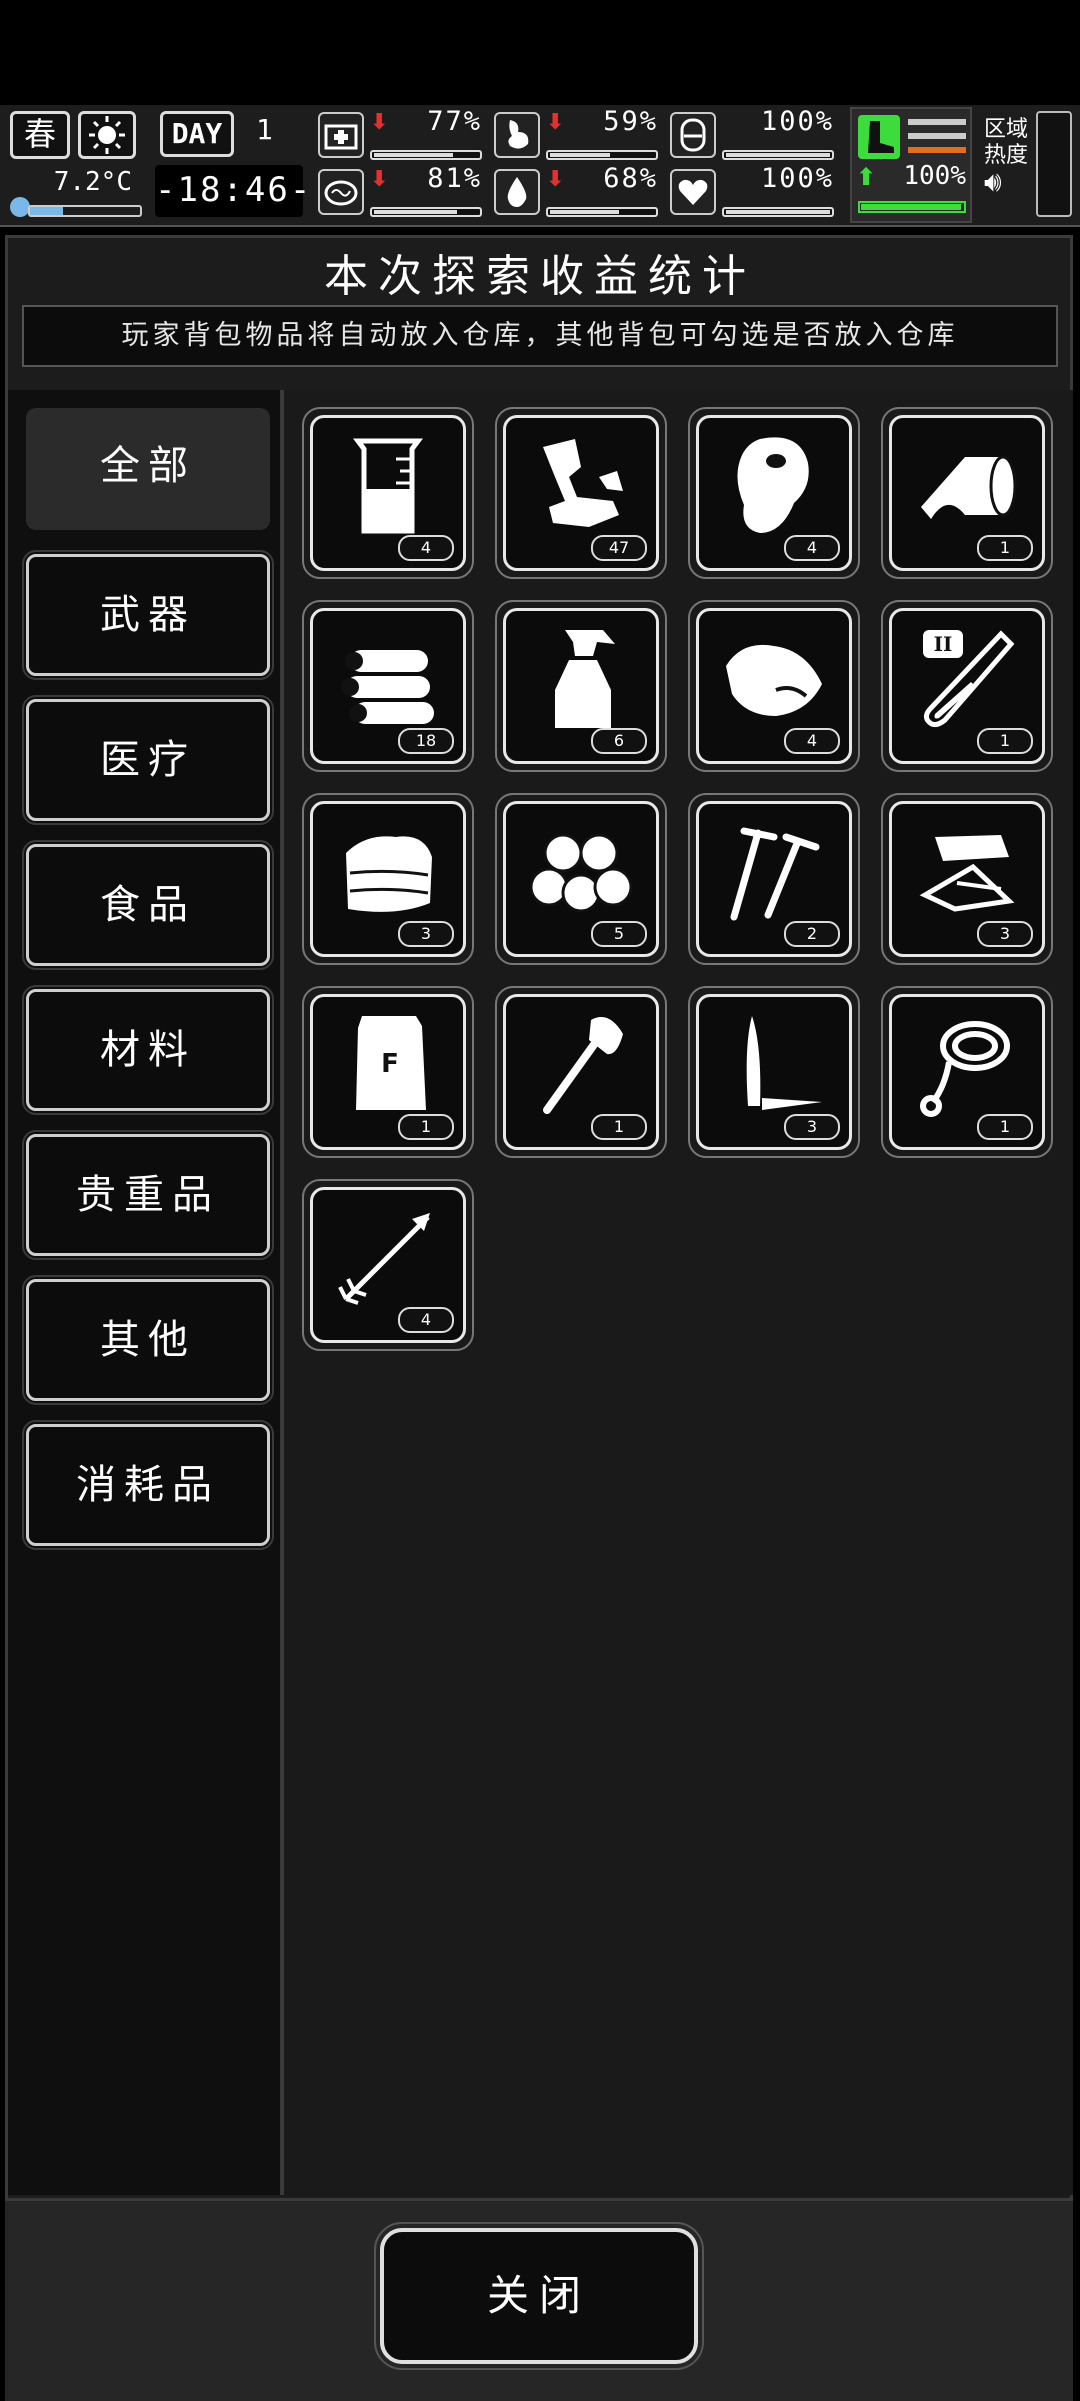  I want to click on spray-bottle-icon, so click(585, 679).